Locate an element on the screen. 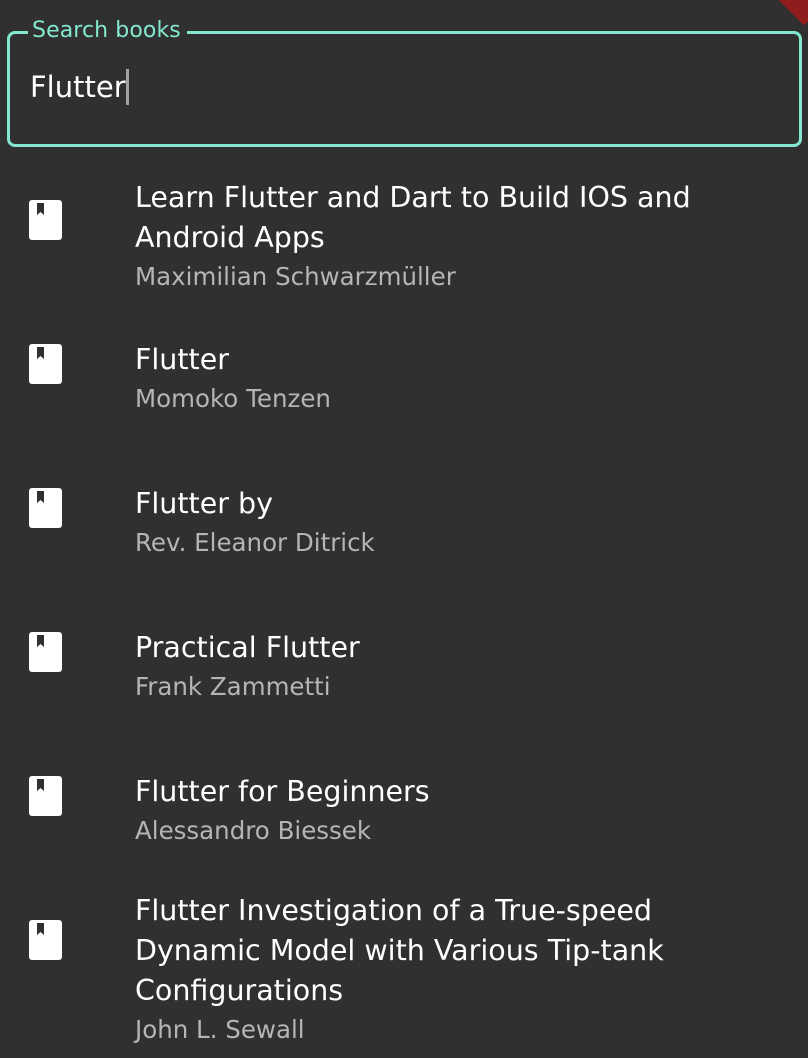 The image size is (808, 1058). result-author: John L. Sewall is located at coordinates (220, 1029).